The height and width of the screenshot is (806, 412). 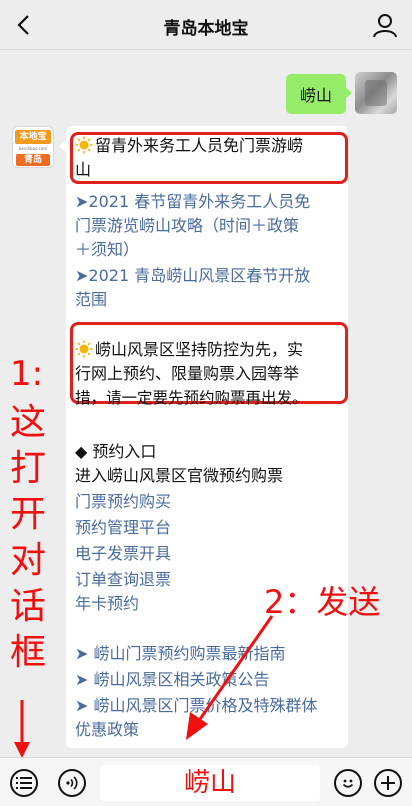 What do you see at coordinates (123, 580) in the screenshot?
I see `reserve-item-refund: 订单查询退票` at bounding box center [123, 580].